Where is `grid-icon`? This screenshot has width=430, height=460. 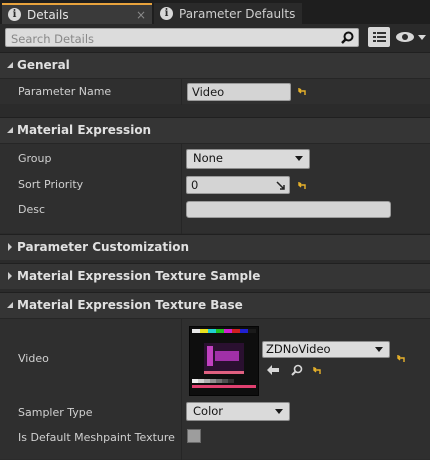
grid-icon is located at coordinates (379, 37).